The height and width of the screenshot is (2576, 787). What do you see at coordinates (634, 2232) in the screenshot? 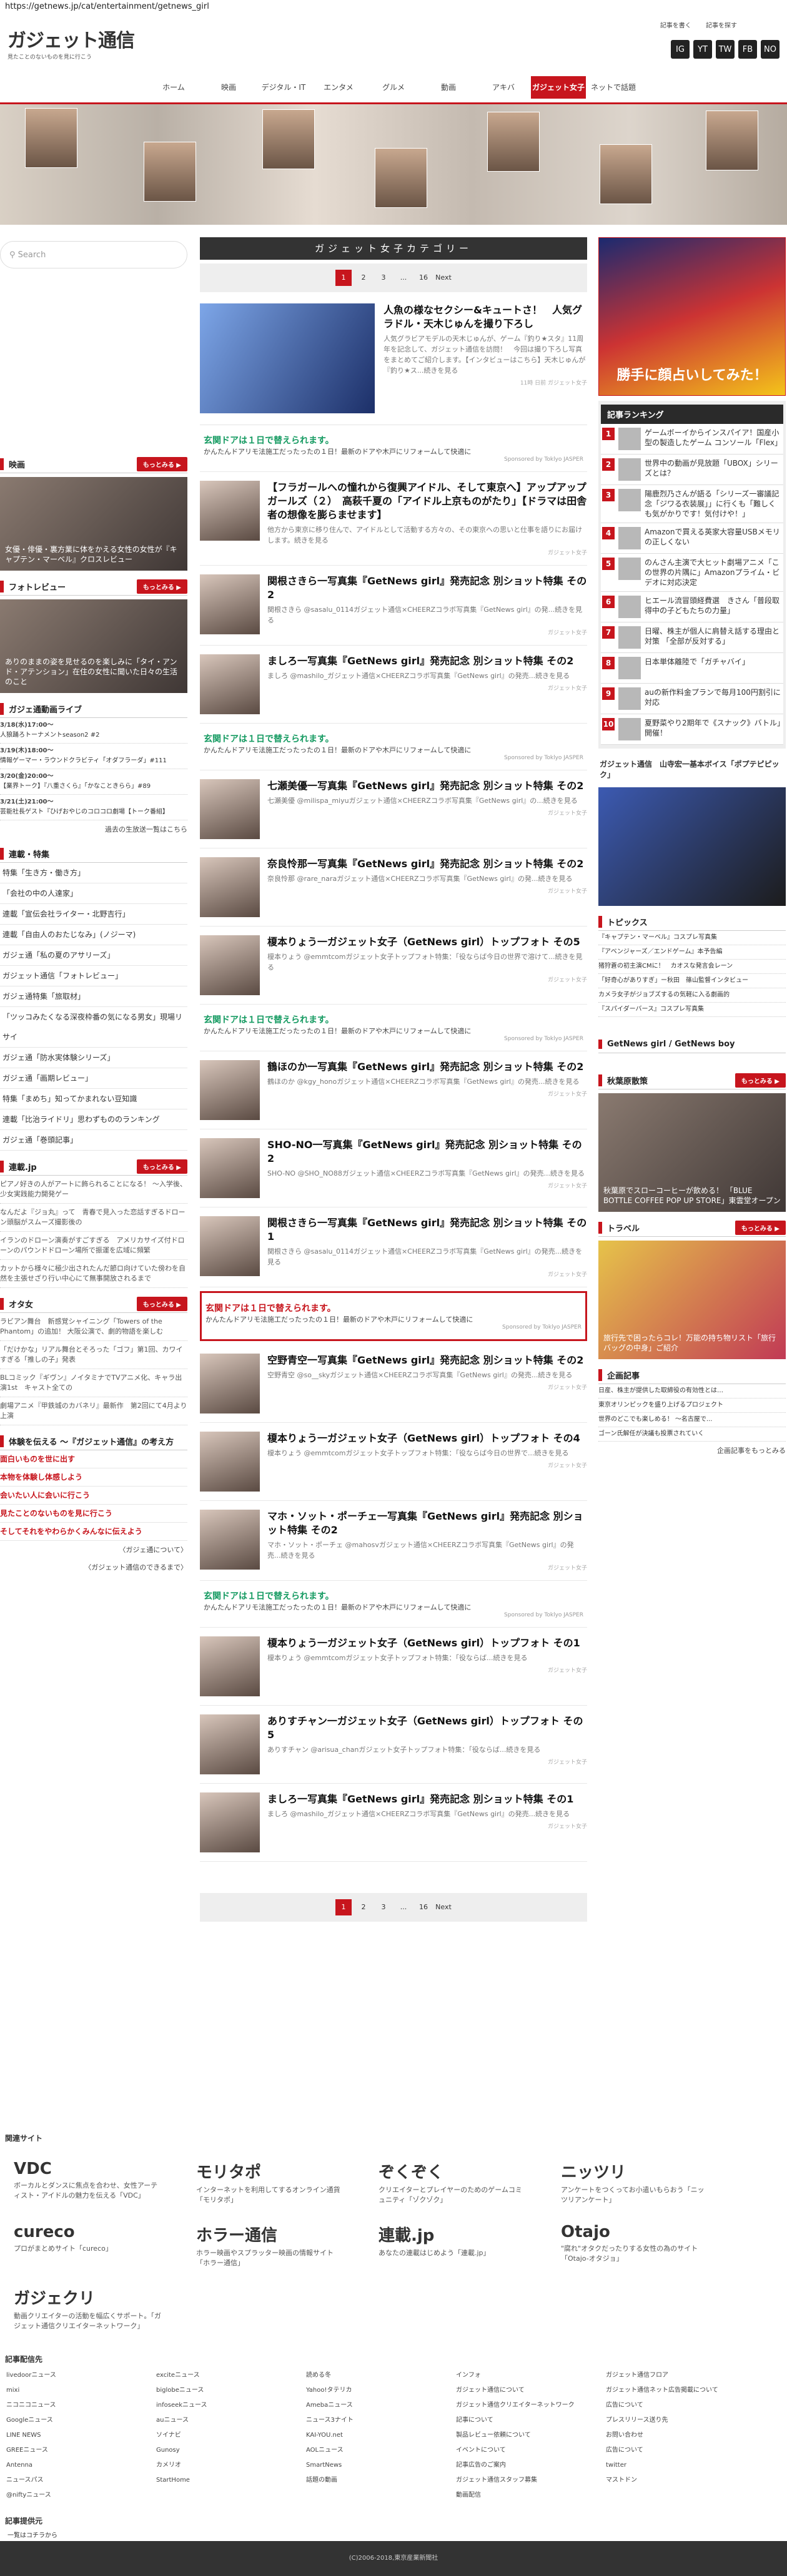
I see `related-site-logo: Otajo` at bounding box center [634, 2232].